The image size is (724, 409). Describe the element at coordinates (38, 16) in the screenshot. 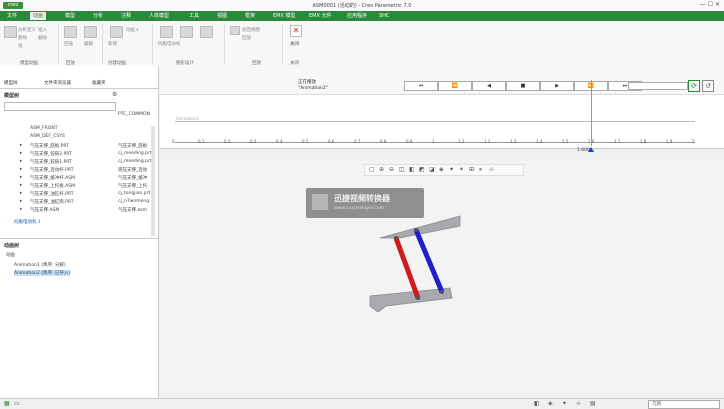

I see `tab-animation: 动画` at that location.